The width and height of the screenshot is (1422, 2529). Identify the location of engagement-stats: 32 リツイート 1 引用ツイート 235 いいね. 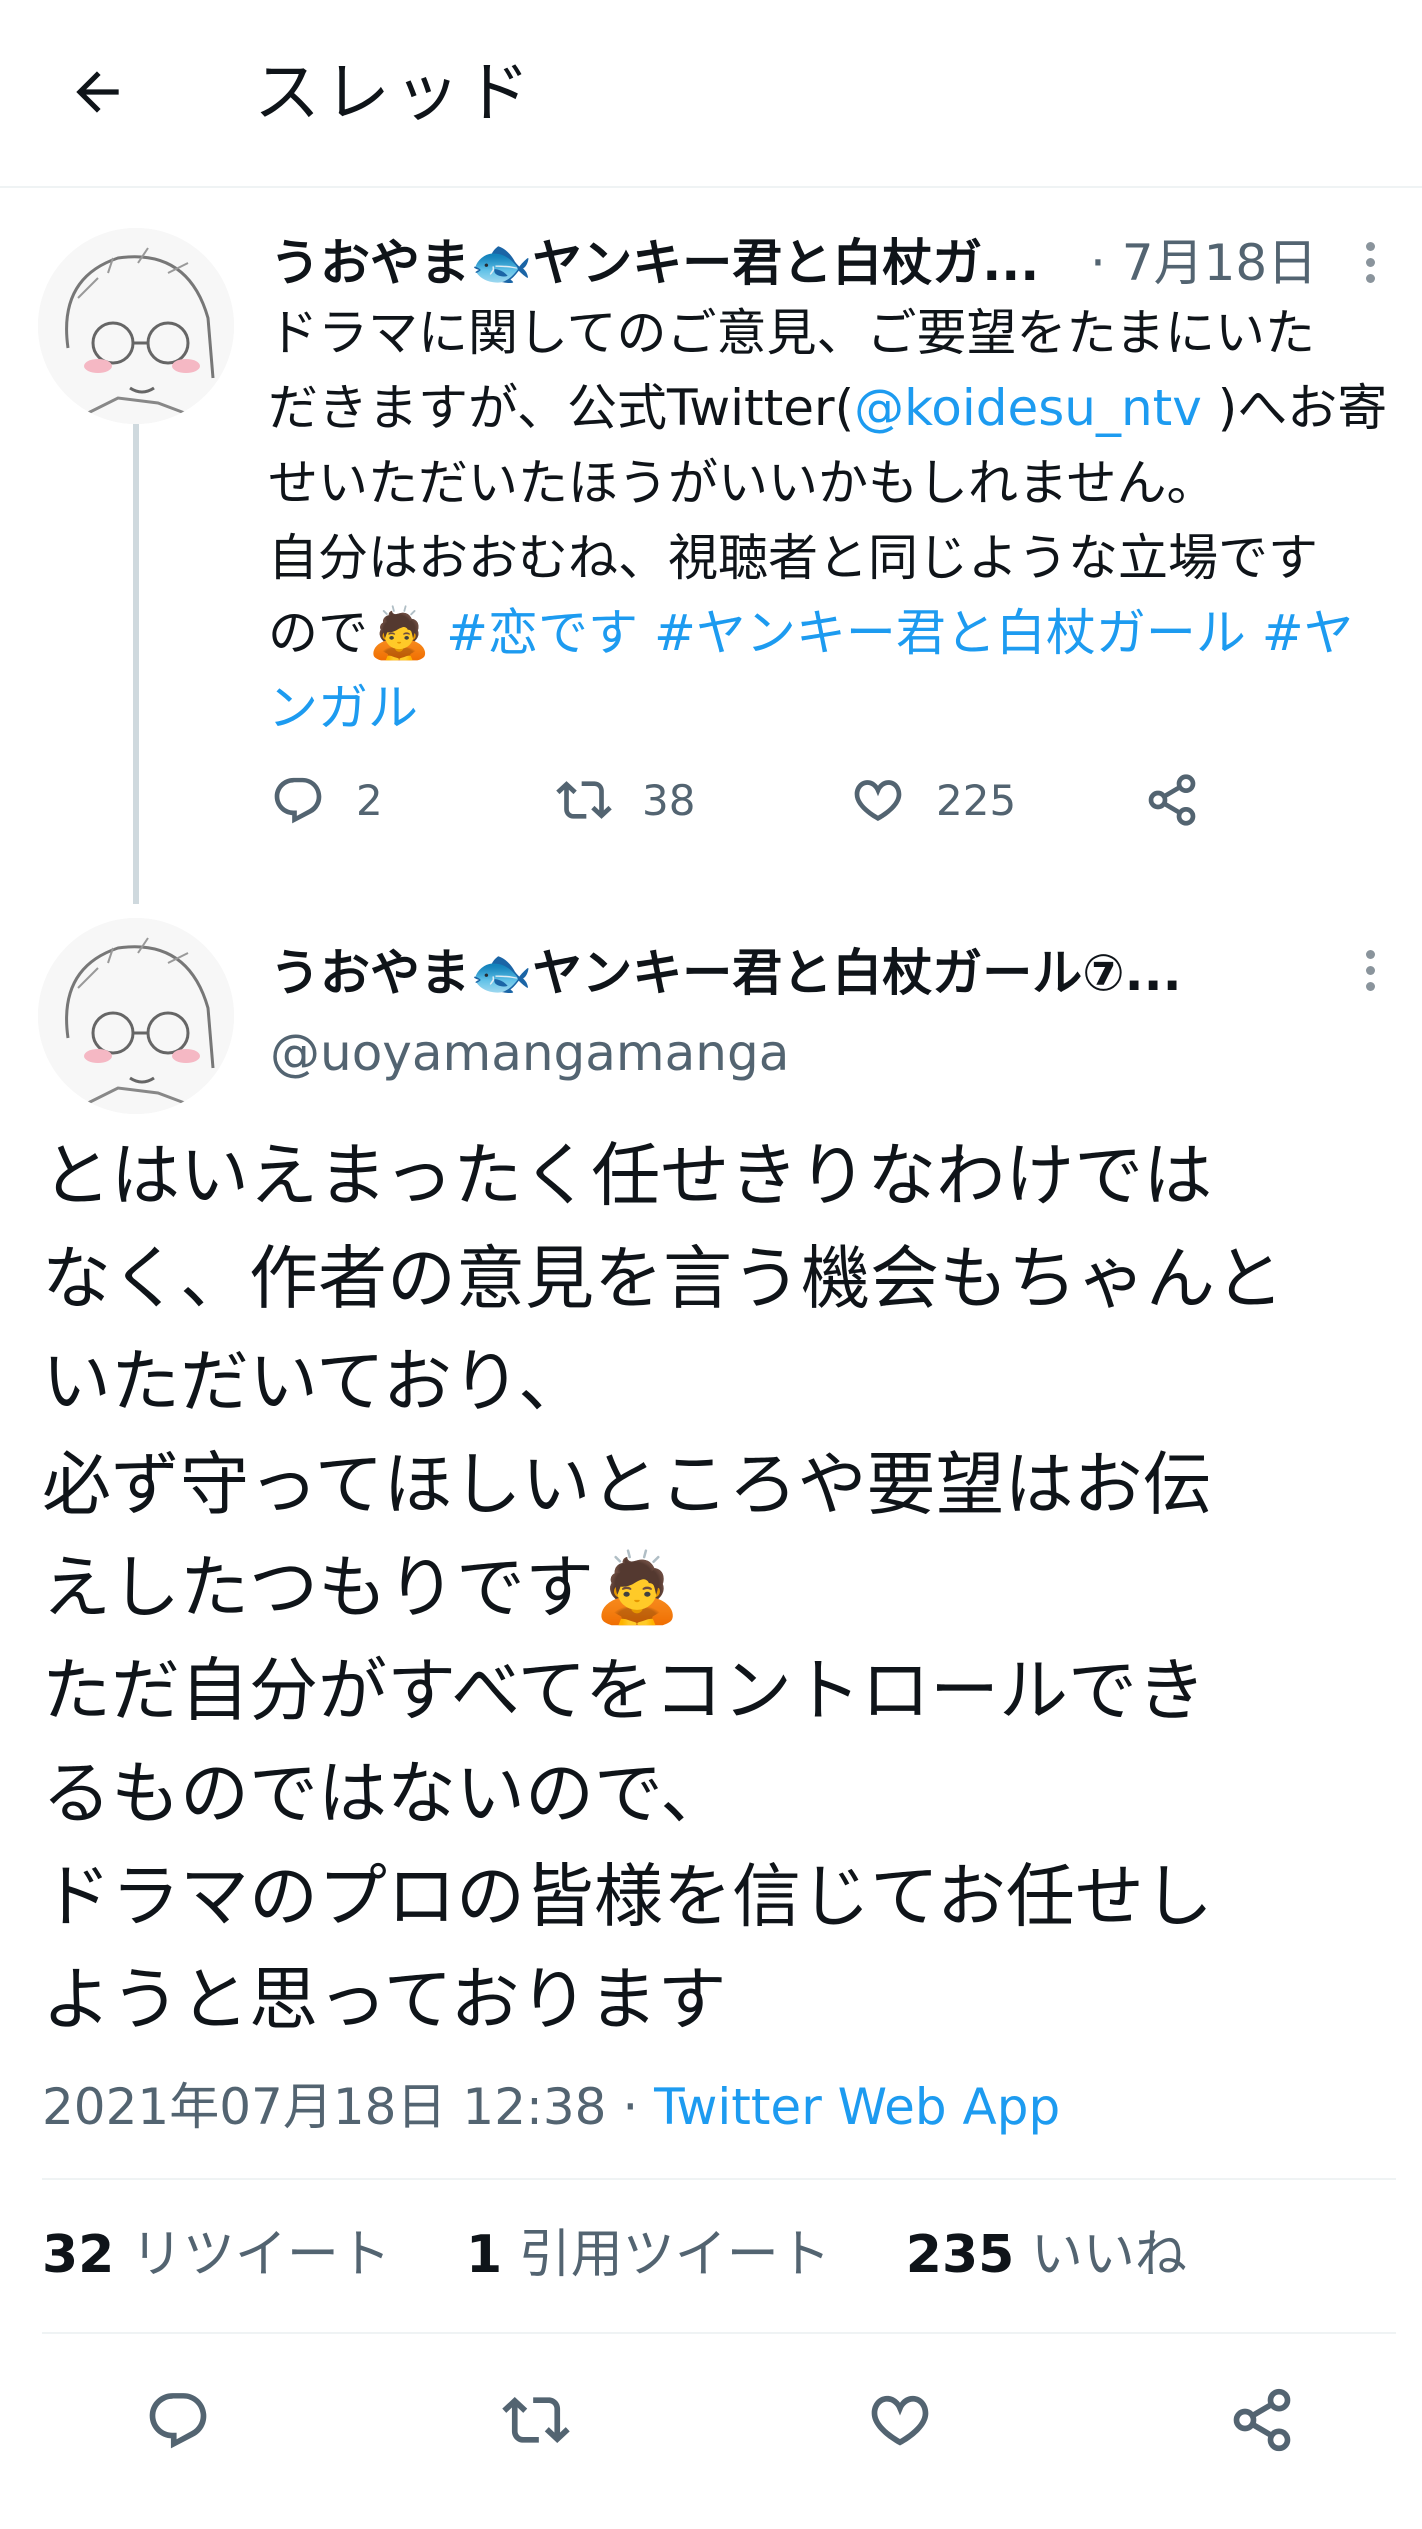
(614, 2255).